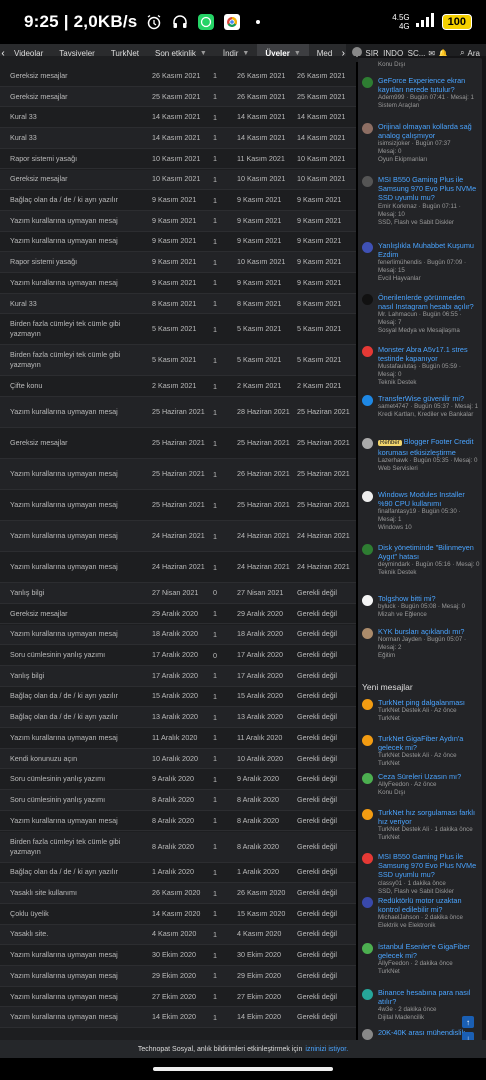  Describe the element at coordinates (420, 918) in the screenshot. I see `thread-meta: MichaelJahson · 2 dakika önce` at that location.